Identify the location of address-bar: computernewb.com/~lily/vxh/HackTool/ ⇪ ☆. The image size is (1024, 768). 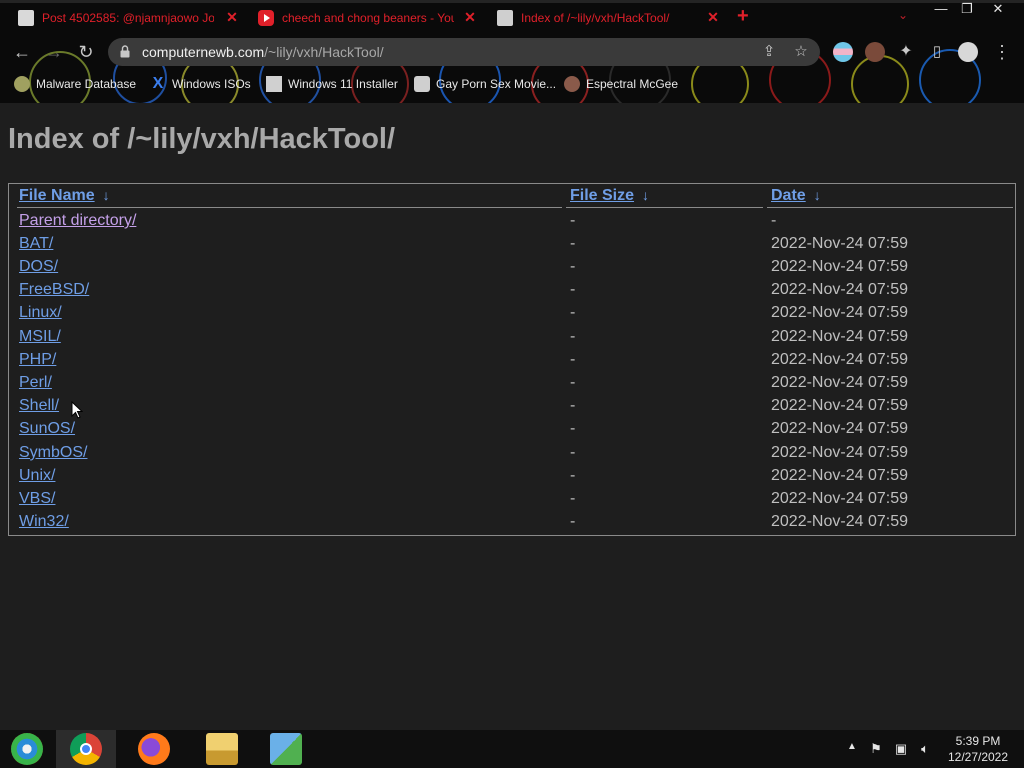
(464, 52).